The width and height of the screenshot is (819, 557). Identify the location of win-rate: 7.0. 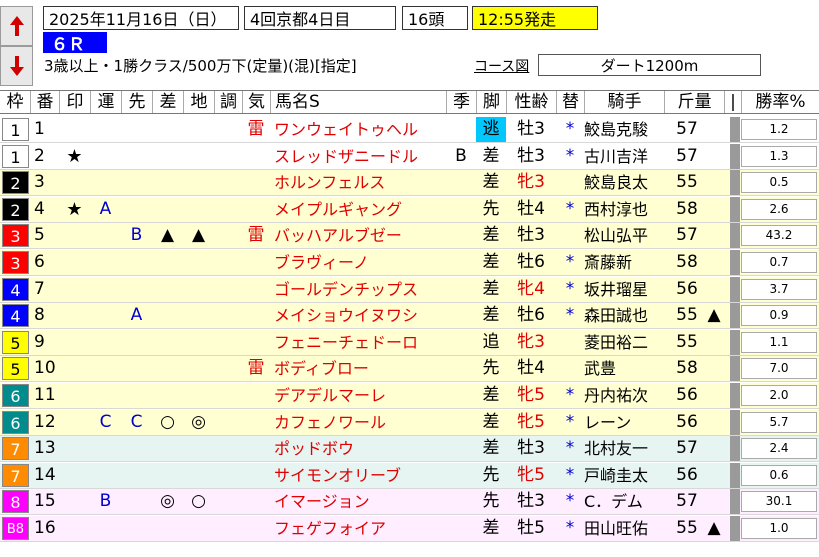
(779, 369).